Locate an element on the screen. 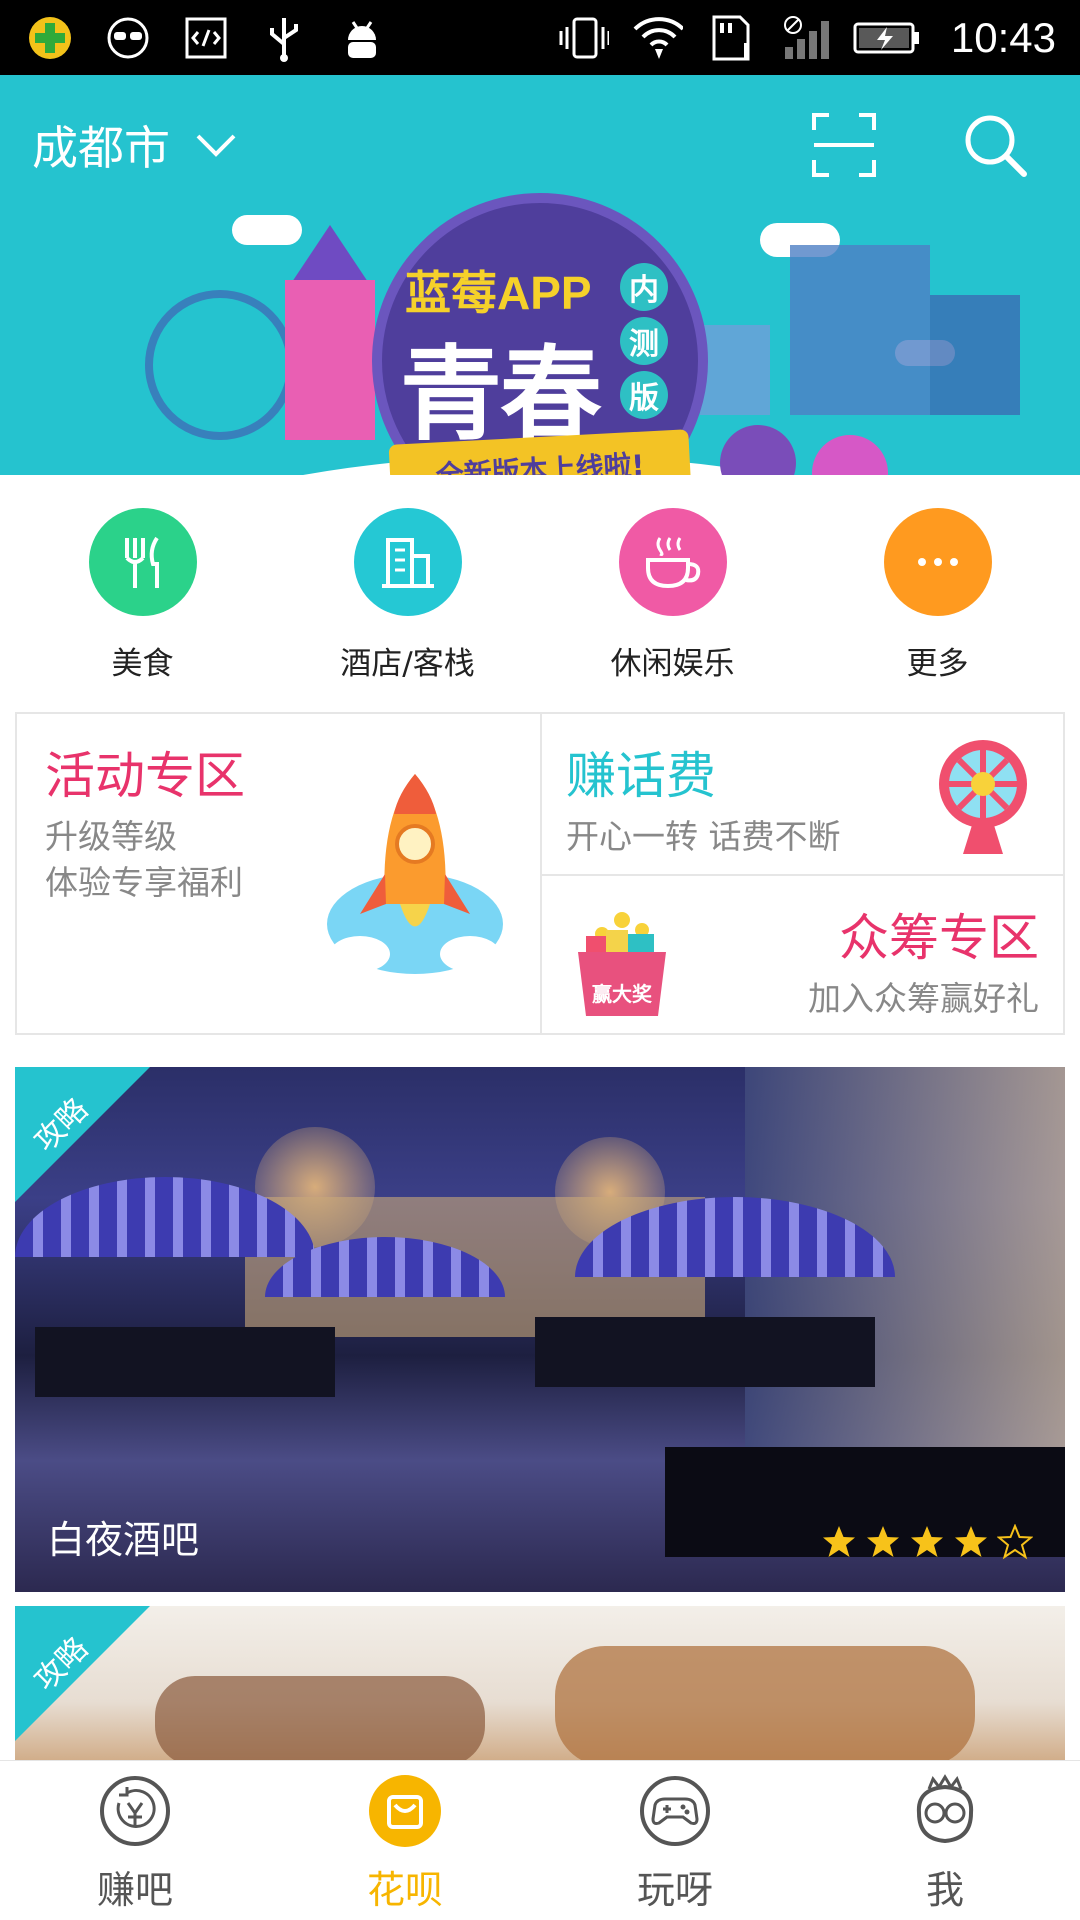 The width and height of the screenshot is (1080, 1920). no-signal-icon is located at coordinates (805, 38).